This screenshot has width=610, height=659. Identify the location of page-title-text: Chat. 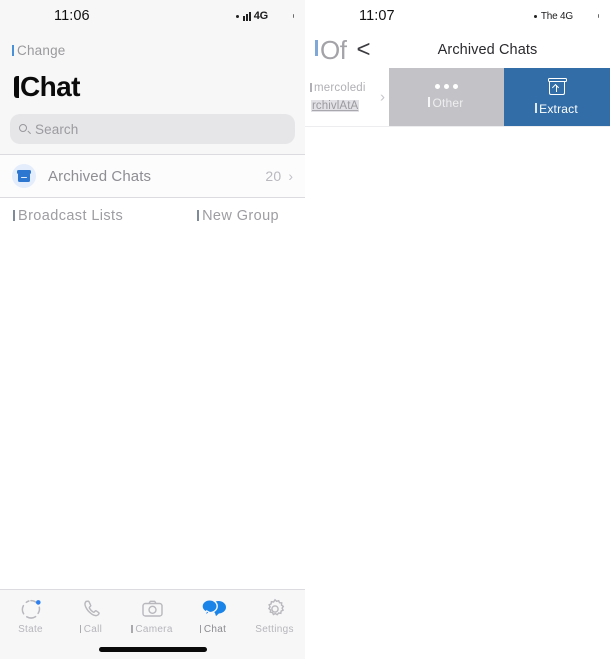
(50, 86).